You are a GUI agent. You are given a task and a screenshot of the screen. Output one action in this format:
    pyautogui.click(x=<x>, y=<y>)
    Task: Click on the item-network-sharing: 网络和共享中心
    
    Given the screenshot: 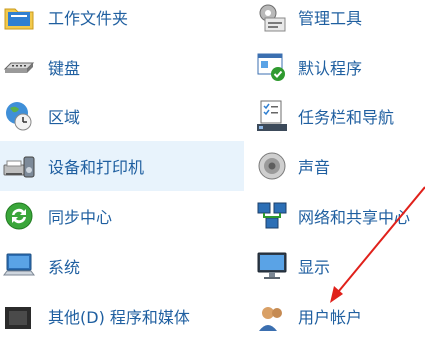 What is the action you would take?
    pyautogui.click(x=337, y=216)
    